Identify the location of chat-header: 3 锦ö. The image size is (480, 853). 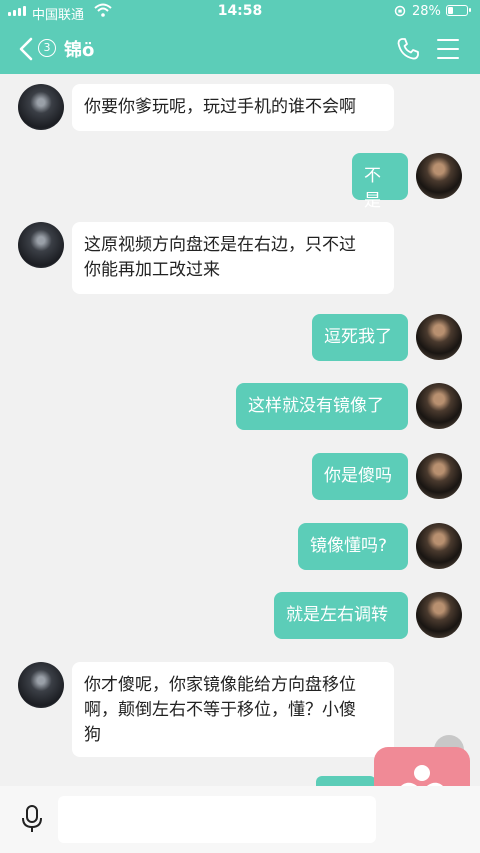
(240, 49).